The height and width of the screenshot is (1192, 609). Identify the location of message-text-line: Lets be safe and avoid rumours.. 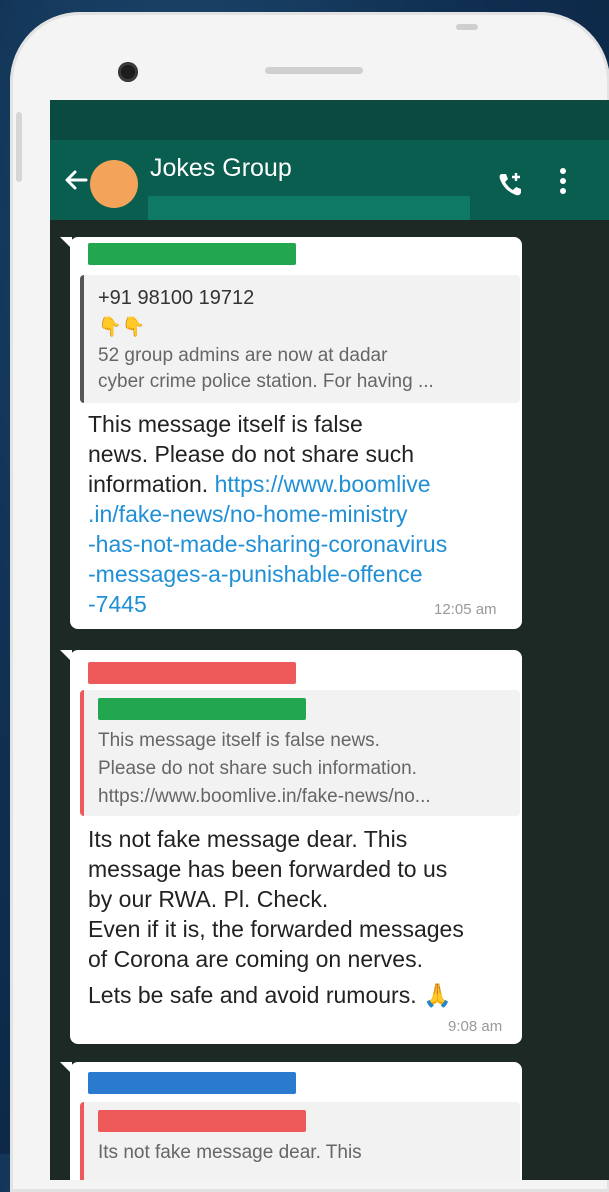
(252, 995).